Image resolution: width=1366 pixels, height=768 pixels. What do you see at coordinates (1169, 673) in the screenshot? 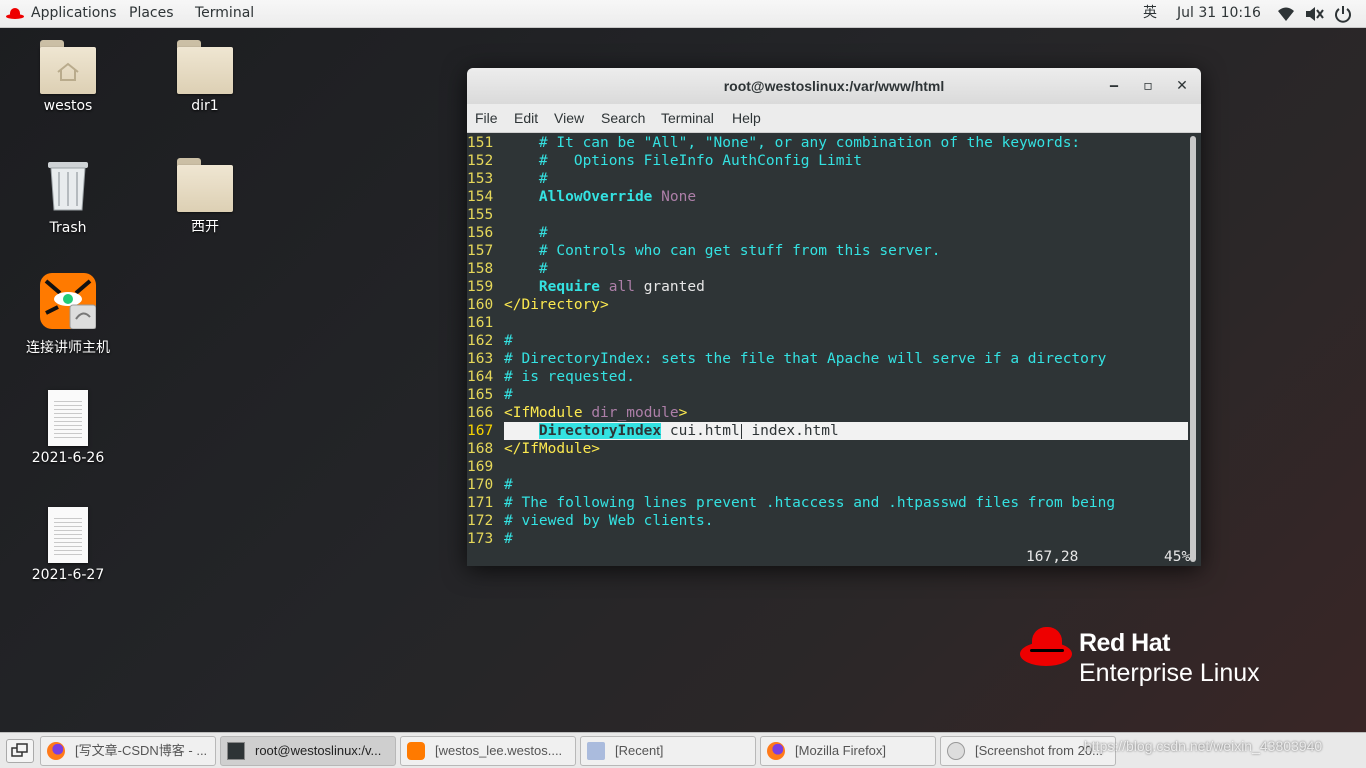
I see `brand-product: Enterprise Linux` at bounding box center [1169, 673].